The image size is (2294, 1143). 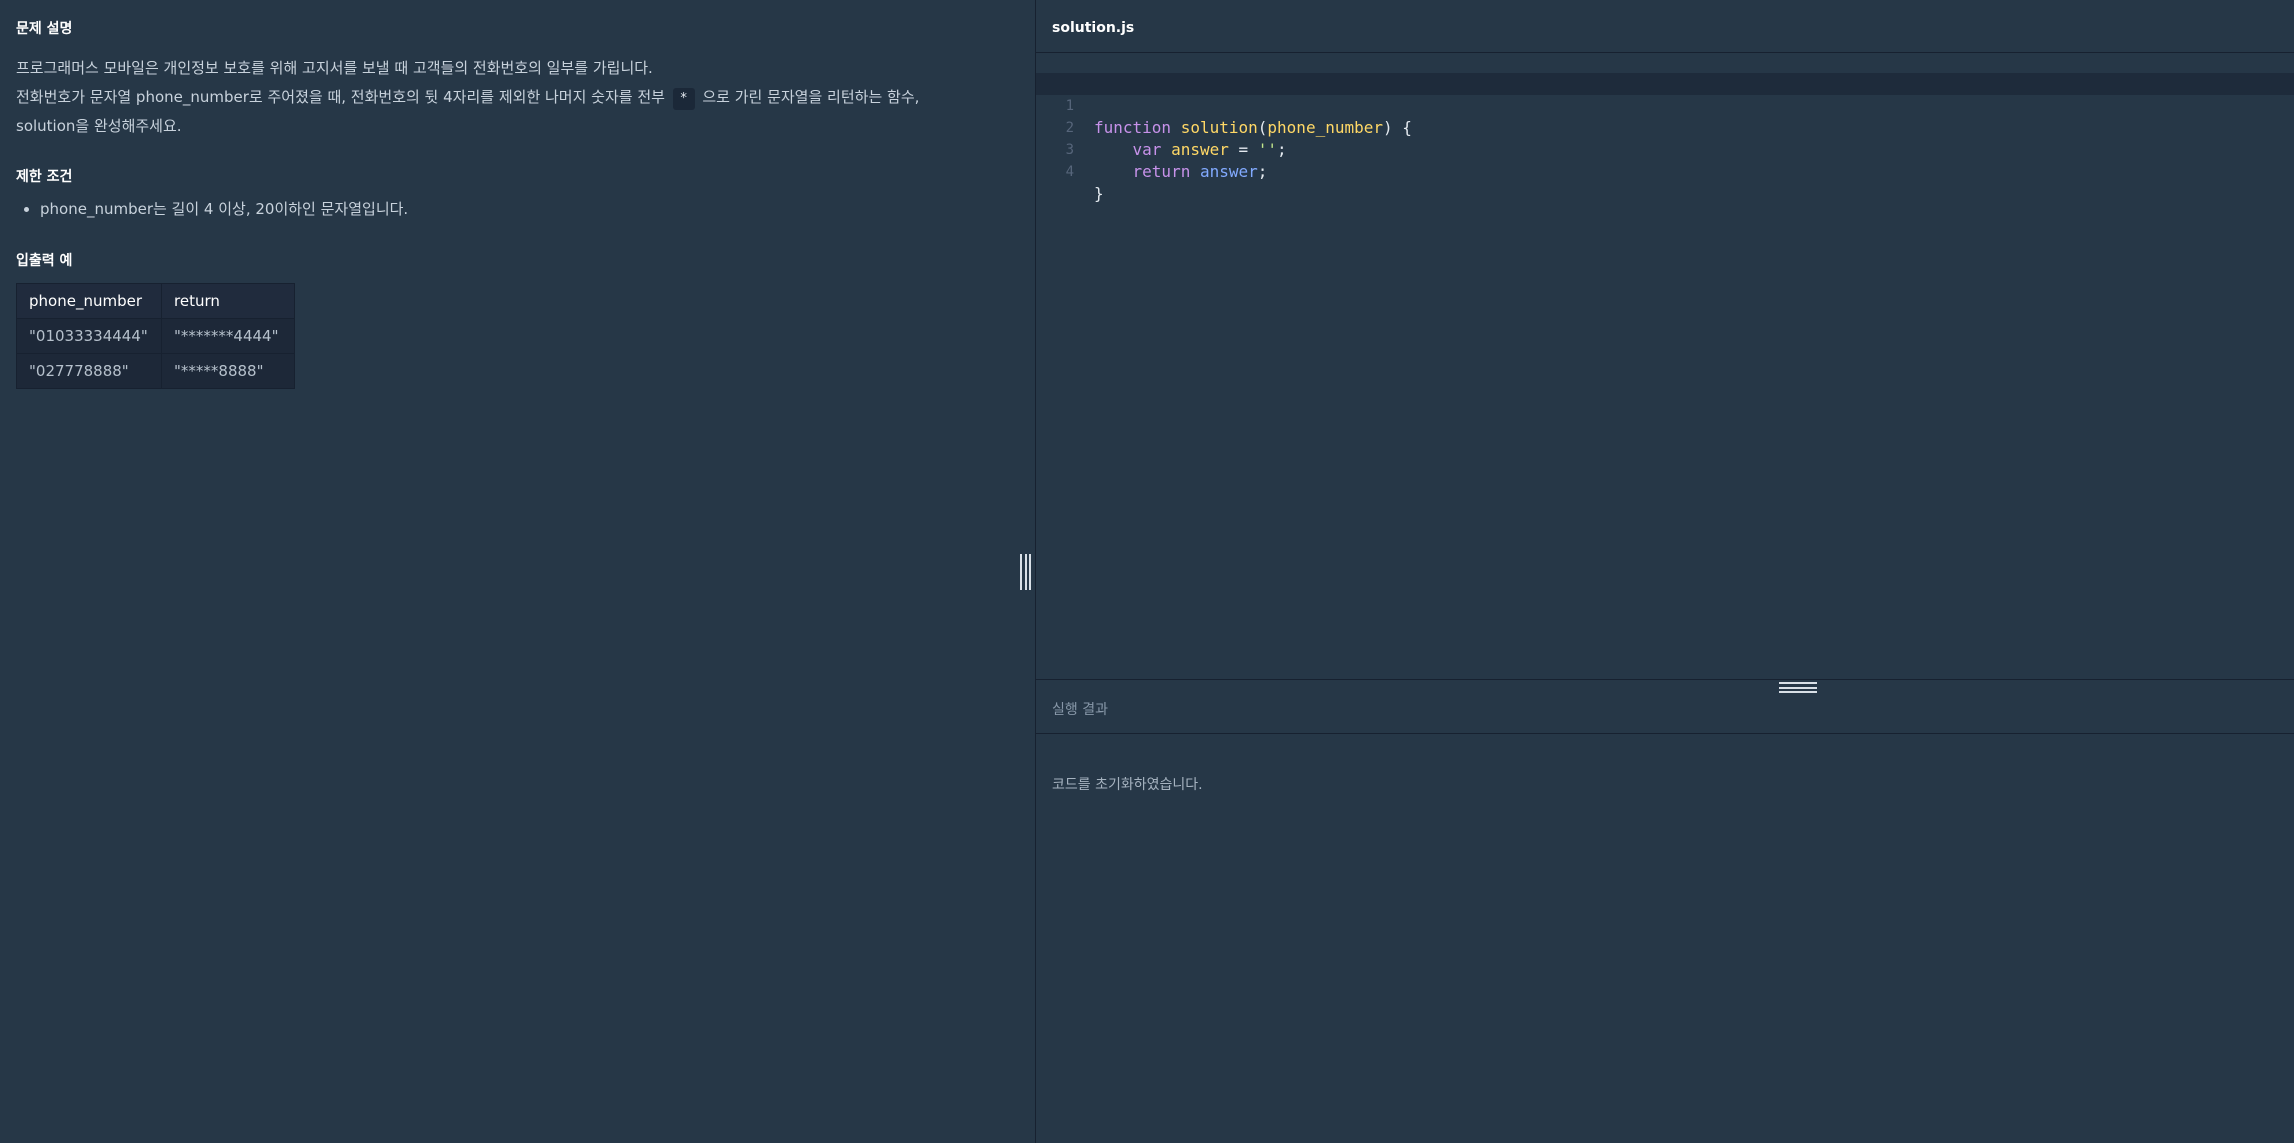 What do you see at coordinates (1127, 785) in the screenshot?
I see `result-message: 코드를 초기화하였습니다.` at bounding box center [1127, 785].